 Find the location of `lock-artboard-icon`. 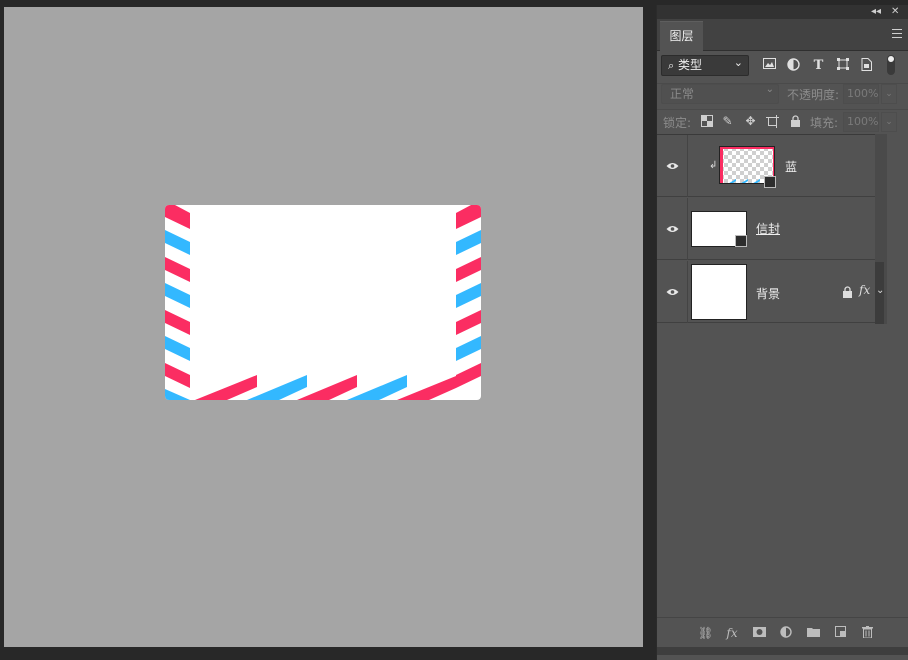

lock-artboard-icon is located at coordinates (772, 121).